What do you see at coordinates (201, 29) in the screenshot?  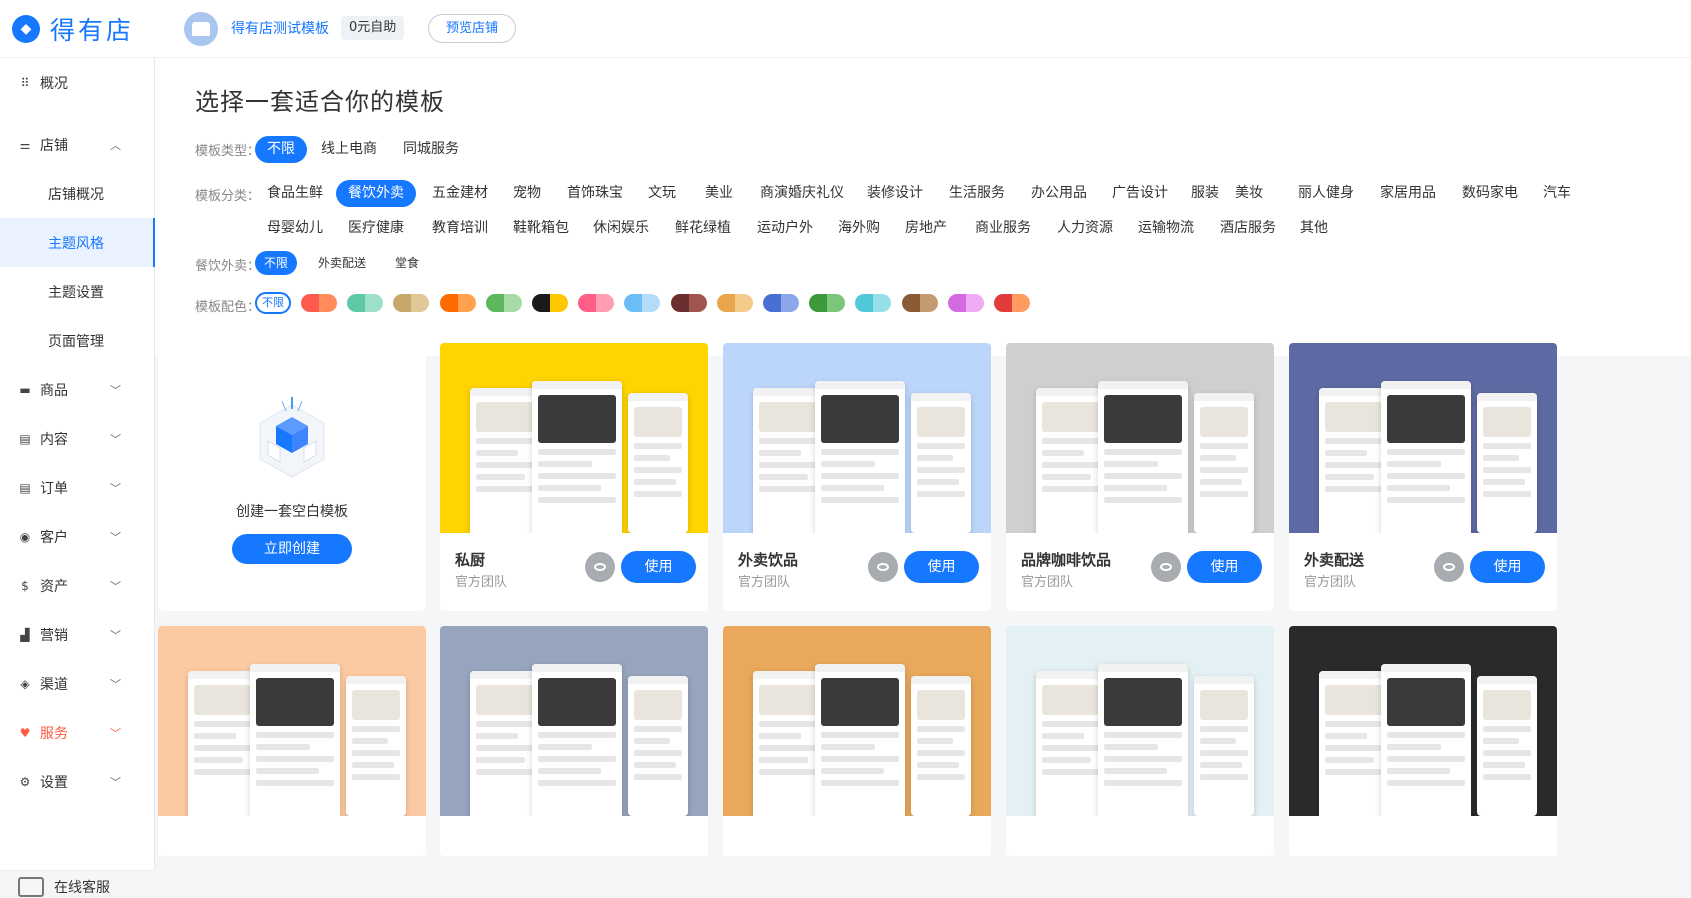 I see `shop-avatar` at bounding box center [201, 29].